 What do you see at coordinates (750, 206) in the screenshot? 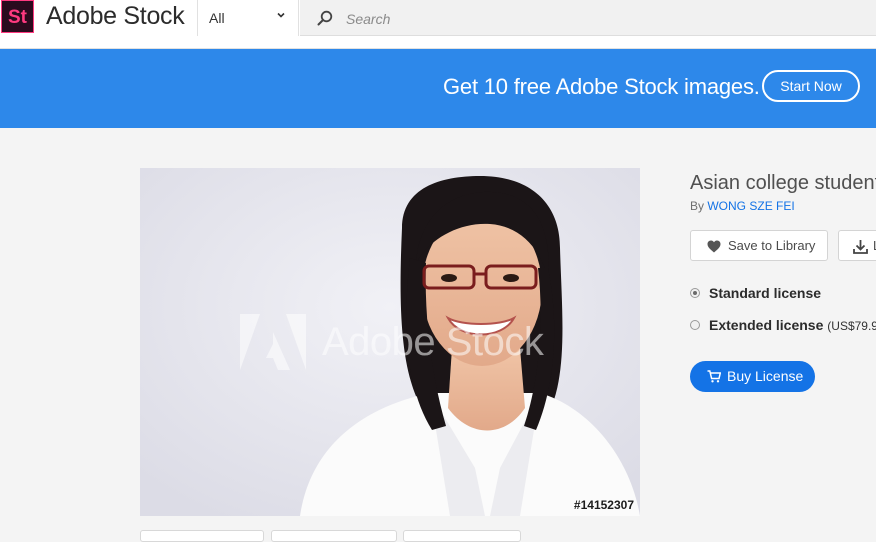
I see `author-link: WONG SZE FEI` at bounding box center [750, 206].